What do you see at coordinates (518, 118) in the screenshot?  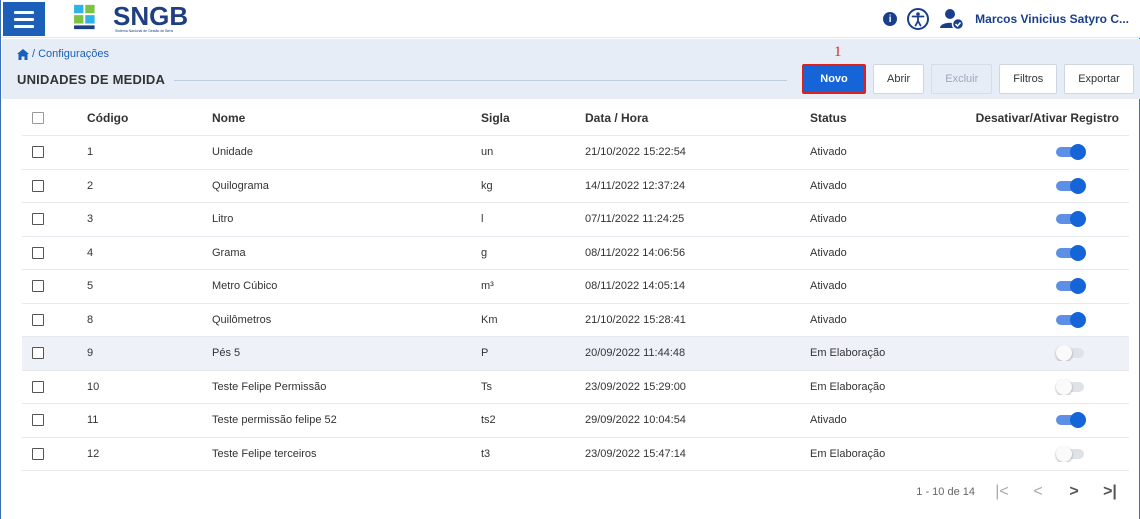 I see `header-sigla: Sigla` at bounding box center [518, 118].